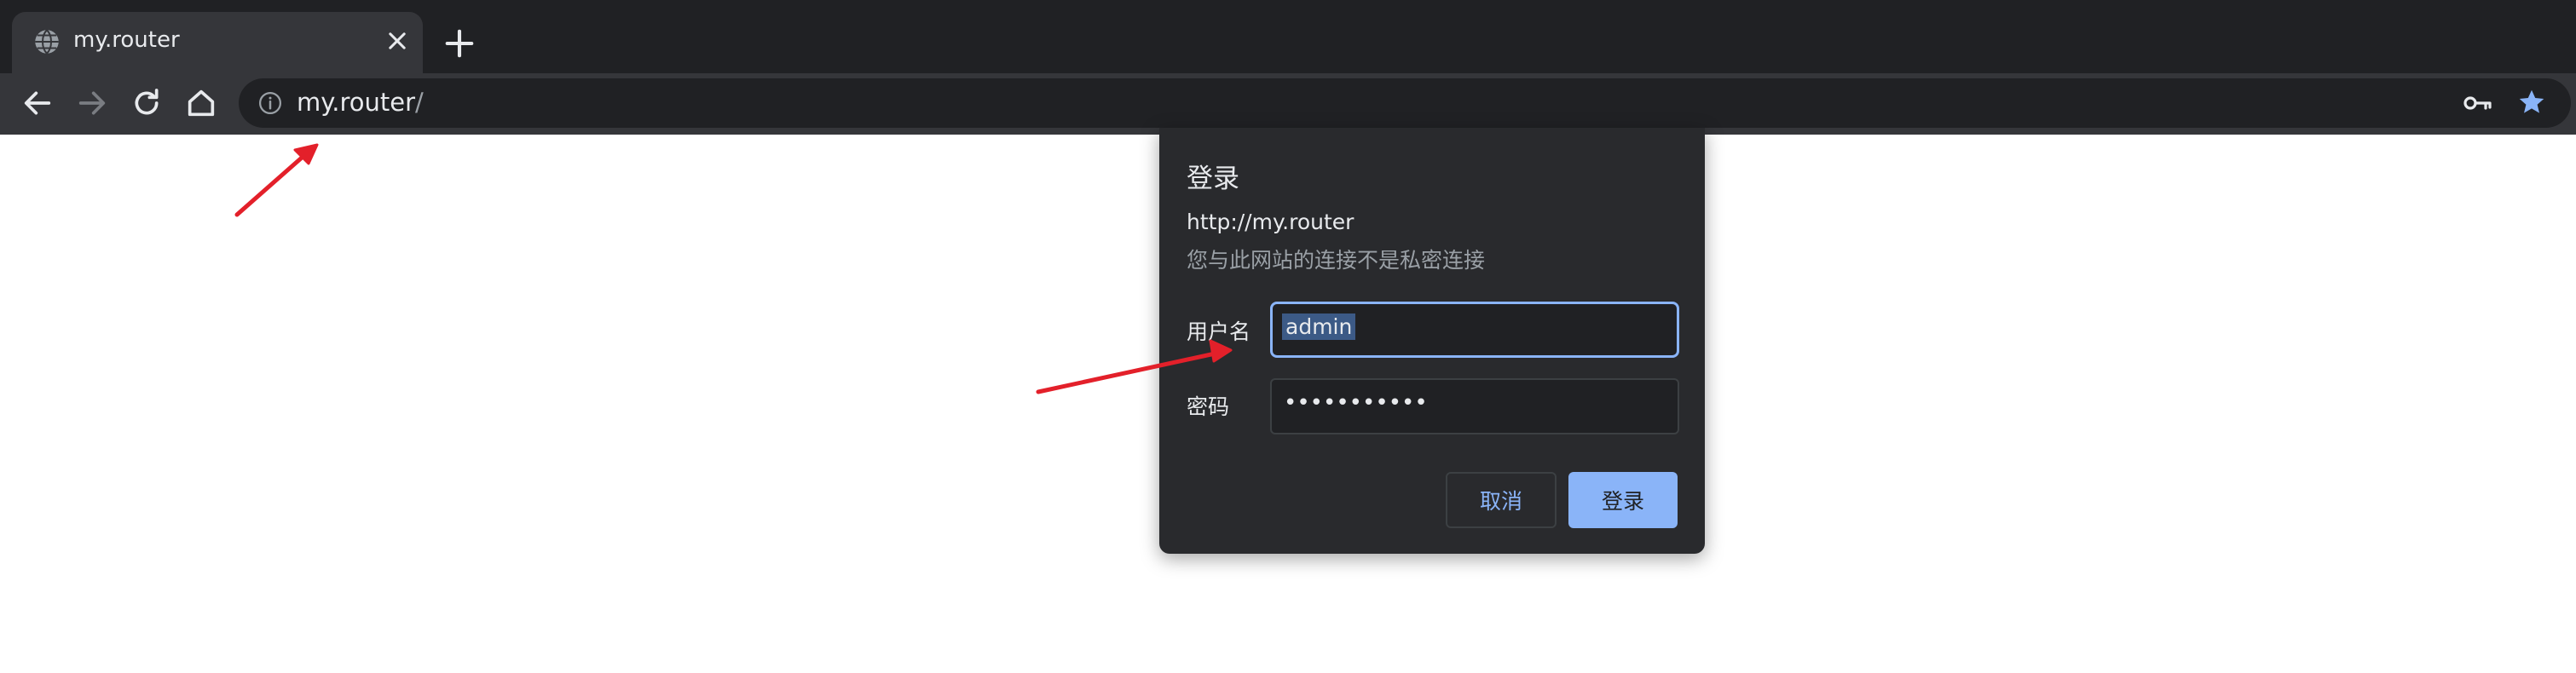  What do you see at coordinates (270, 103) in the screenshot?
I see `info-icon` at bounding box center [270, 103].